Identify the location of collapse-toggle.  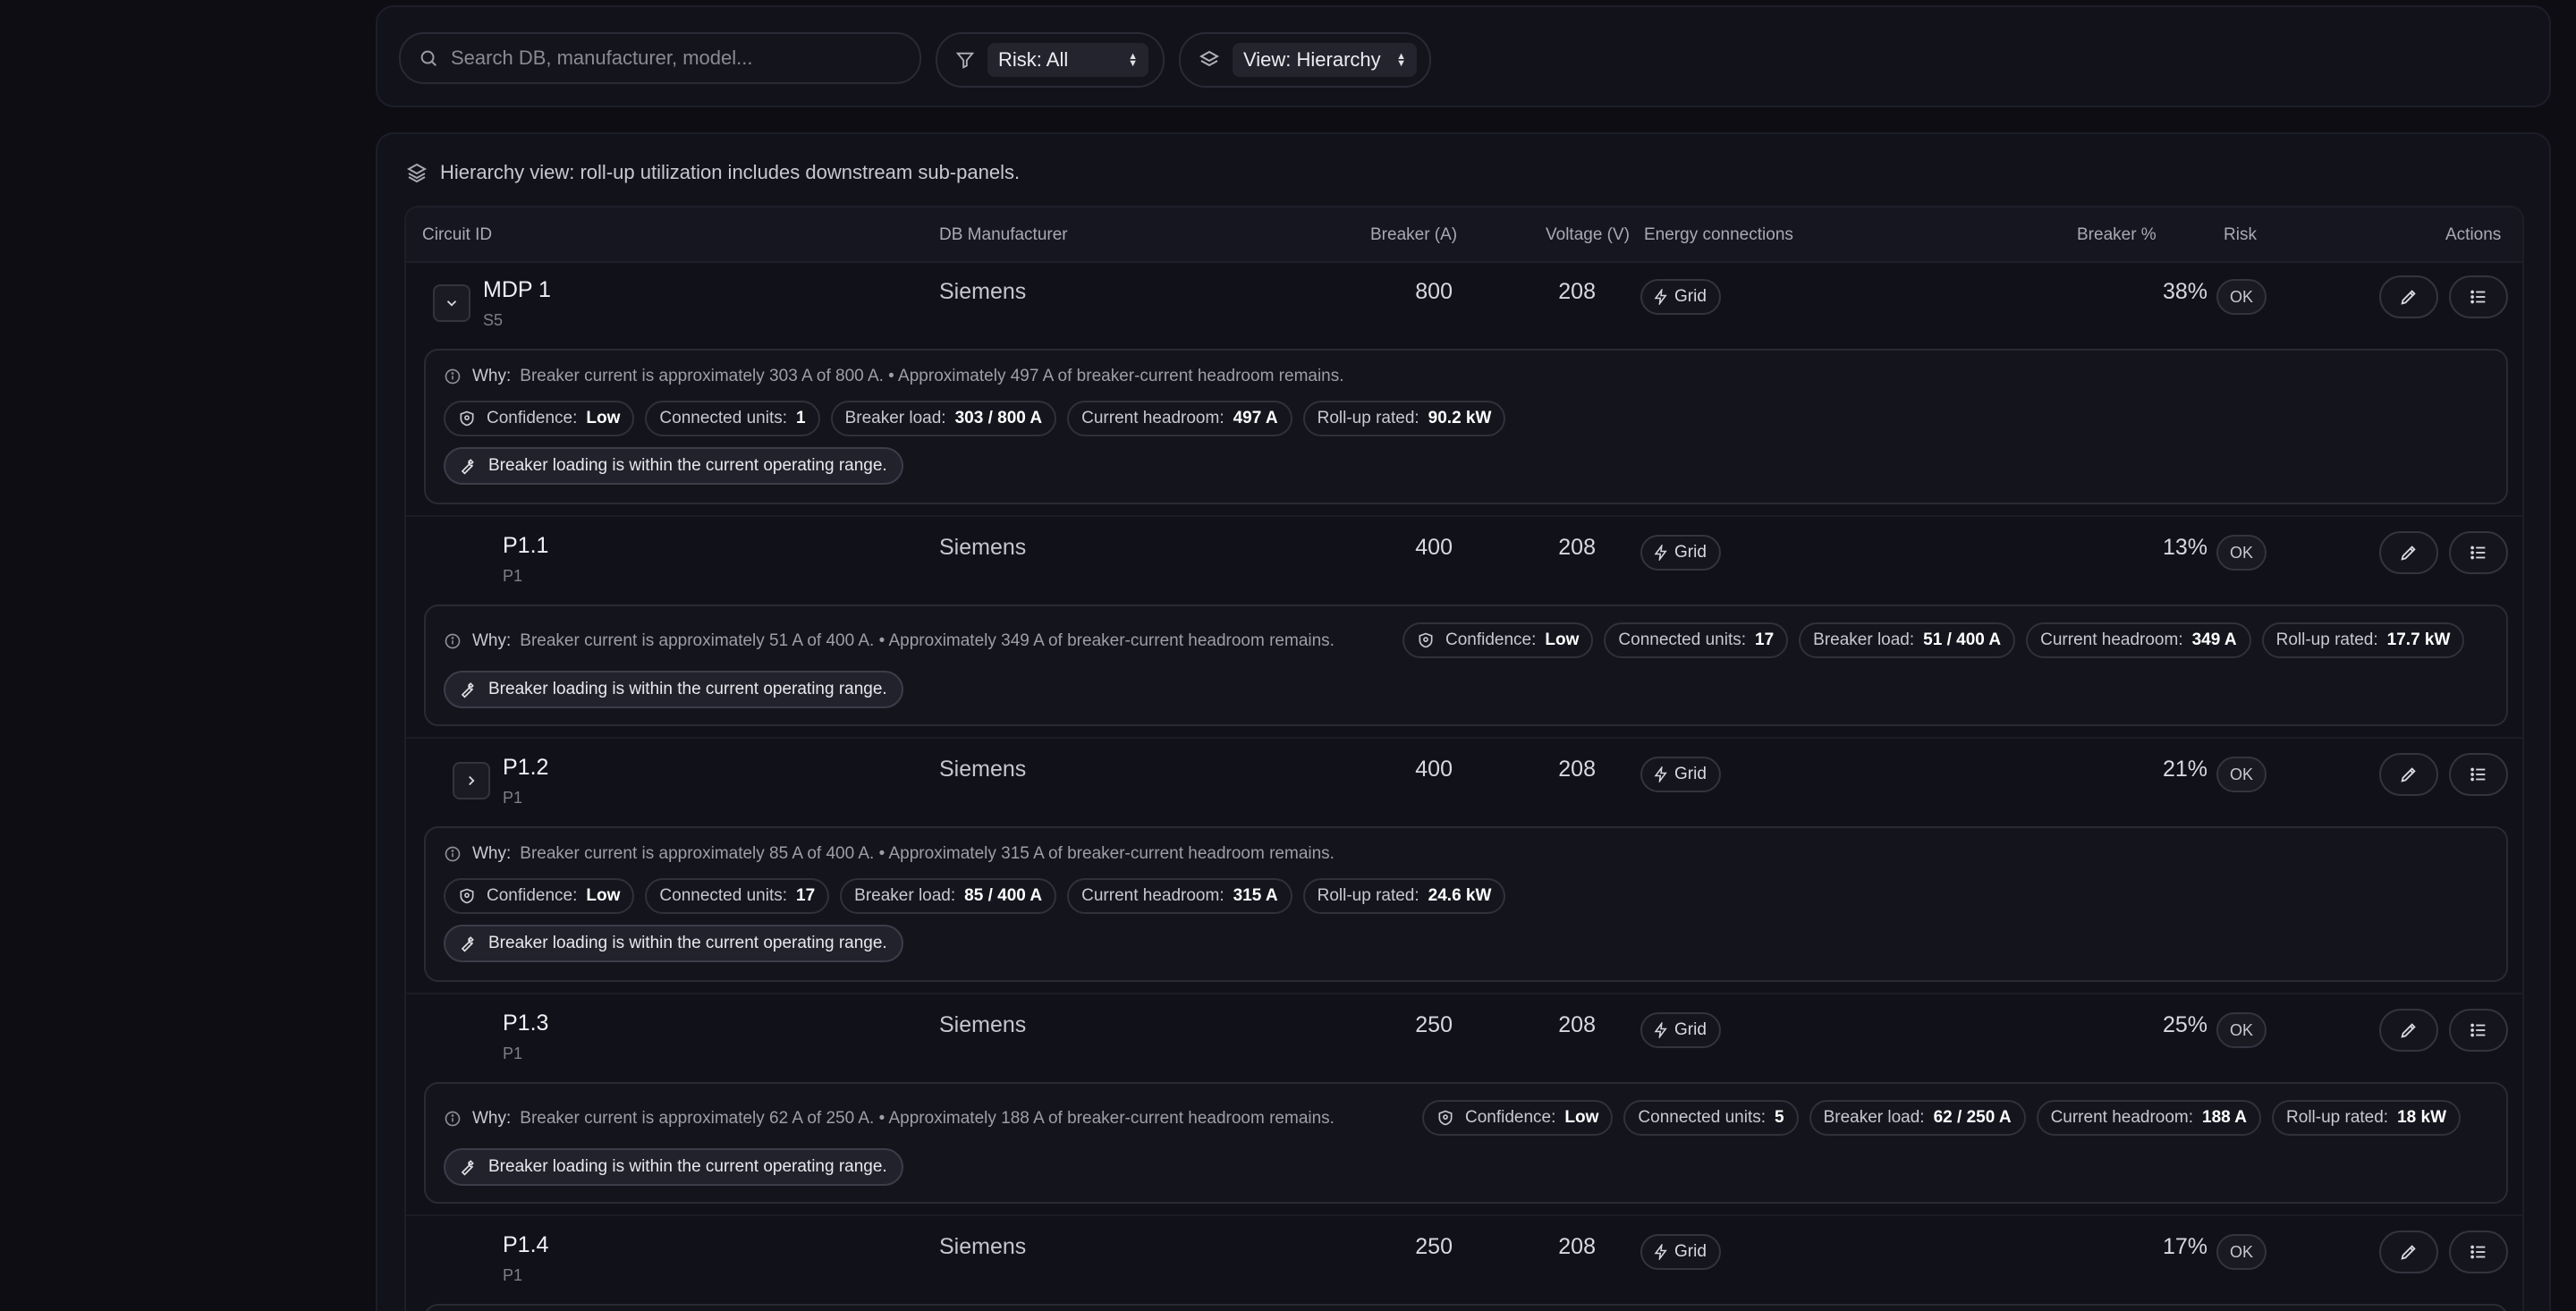
(451, 303).